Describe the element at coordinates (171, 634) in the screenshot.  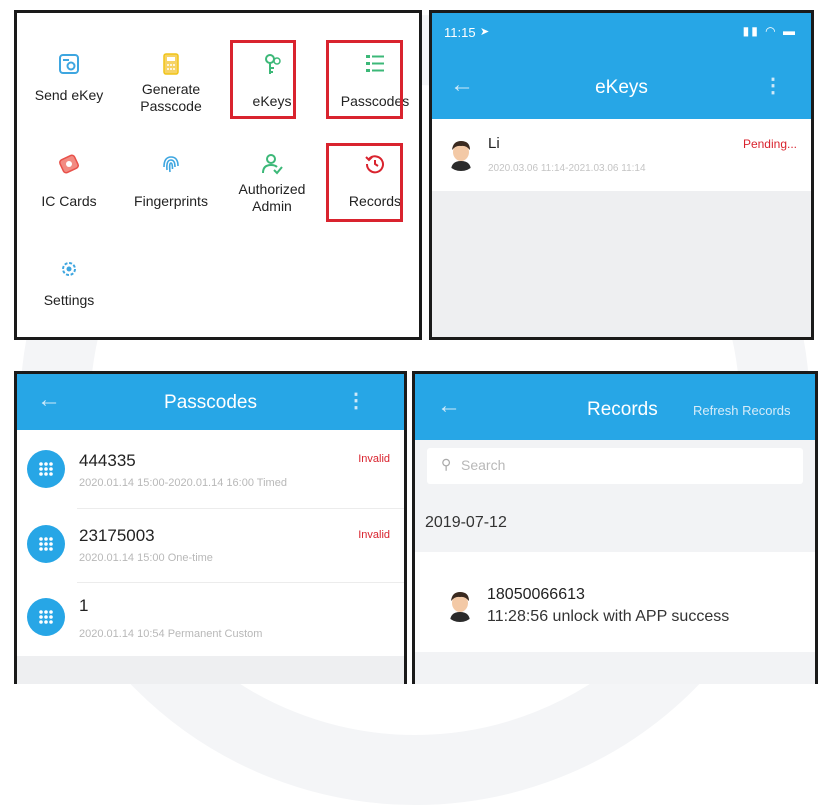
I see `passcode-detail: 2020.01.14 10:54 Permanent Custom` at that location.